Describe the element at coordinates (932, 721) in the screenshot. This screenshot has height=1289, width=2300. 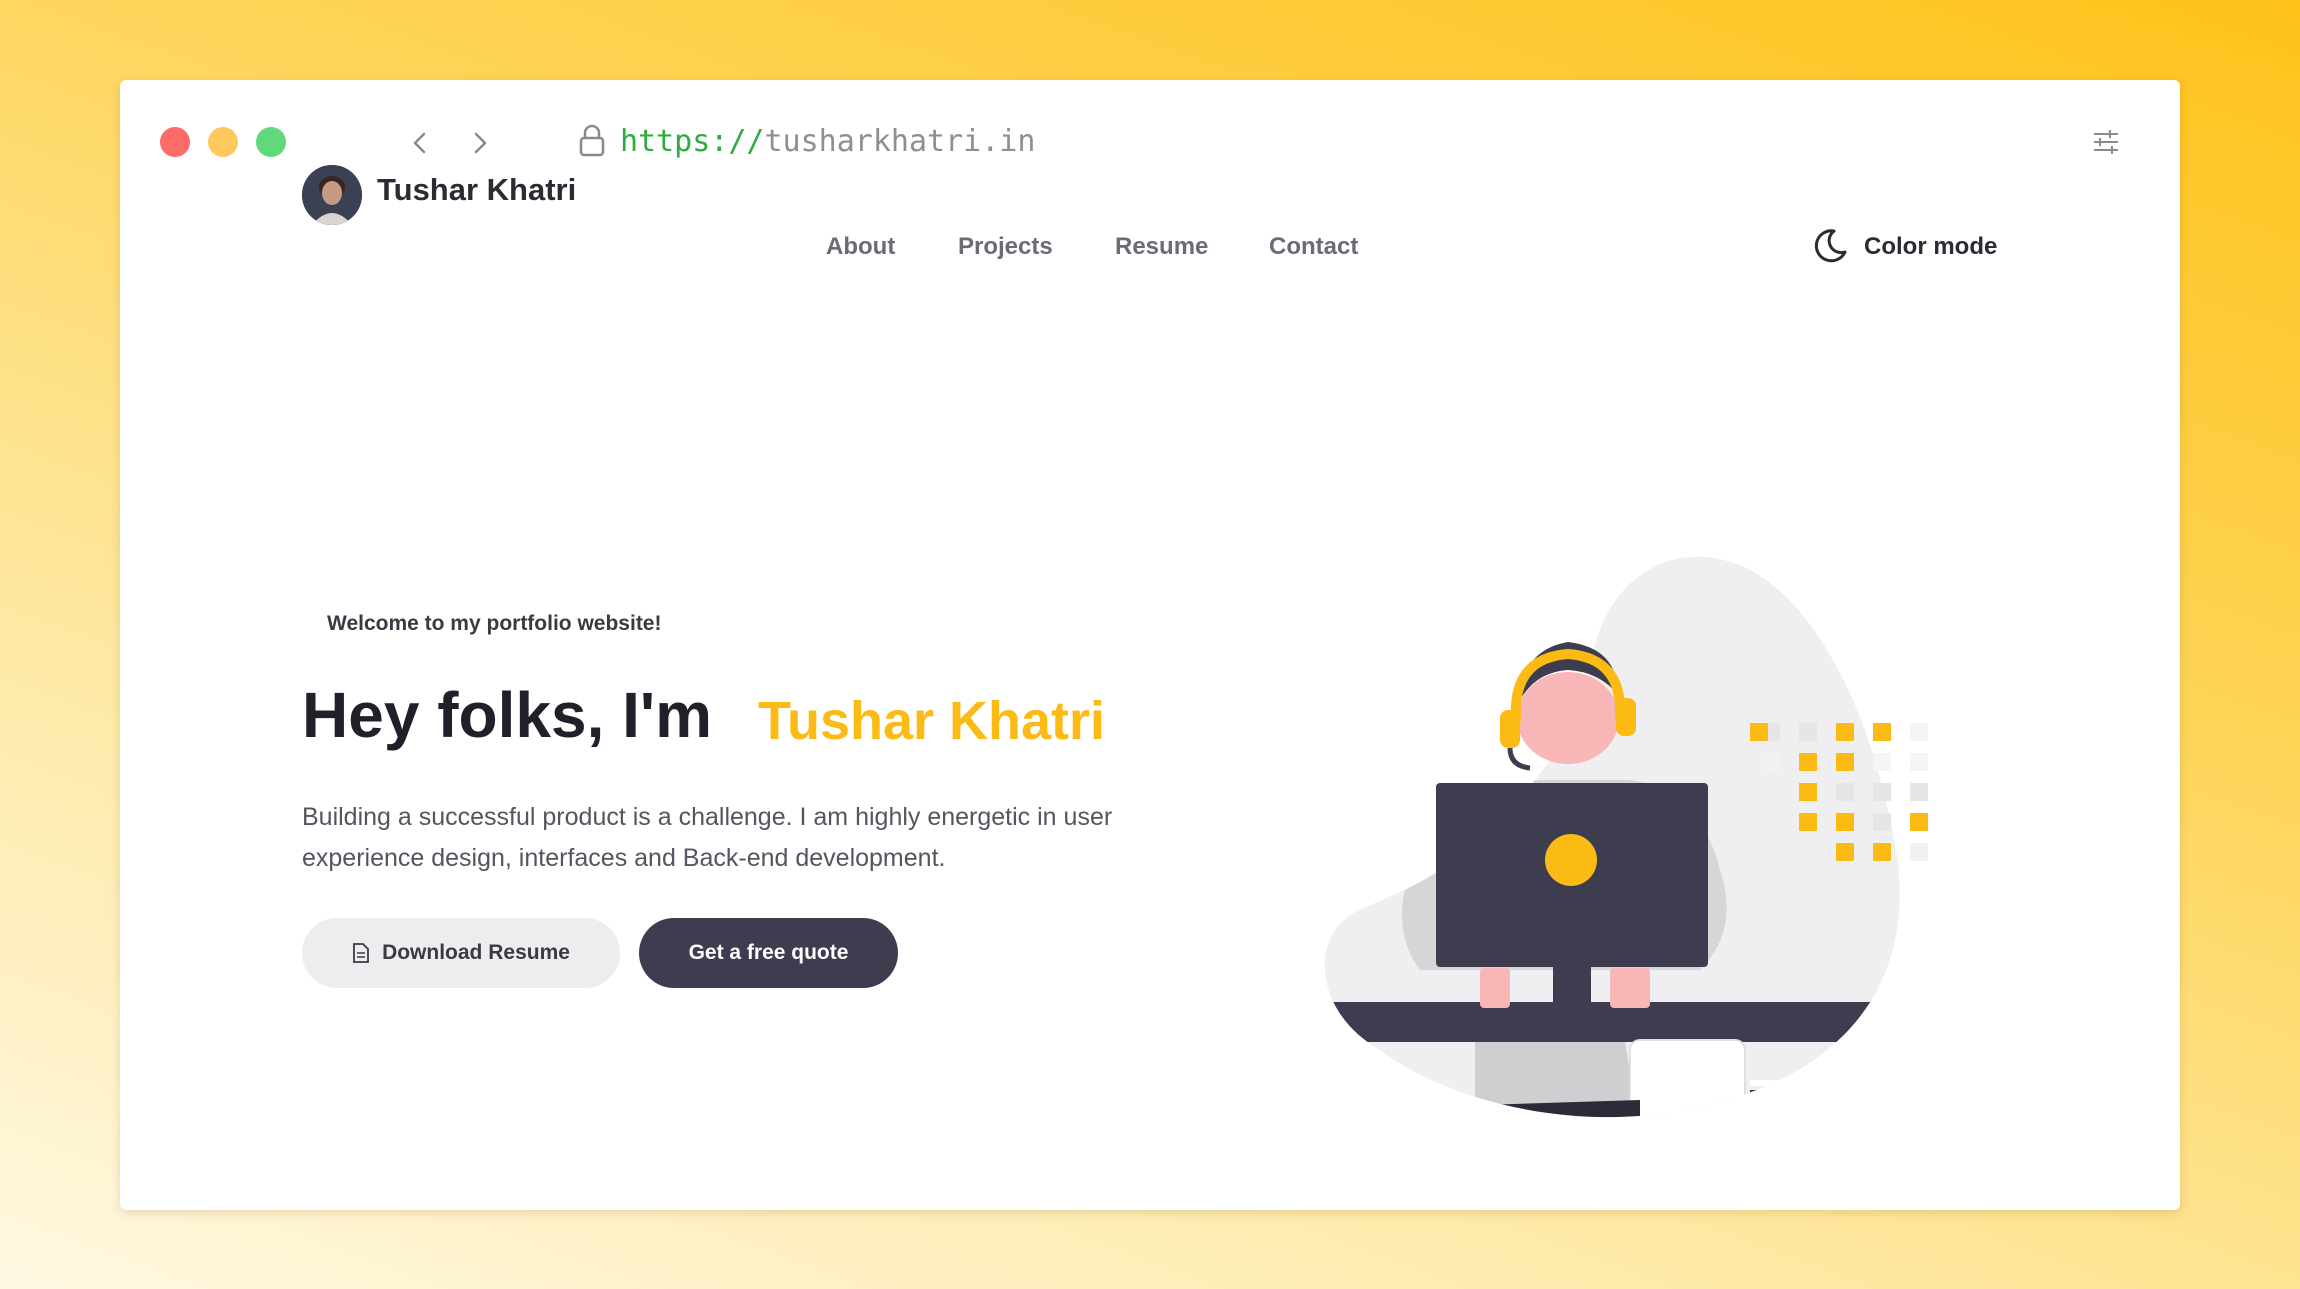
I see `hero-name: Tushar Khatri` at that location.